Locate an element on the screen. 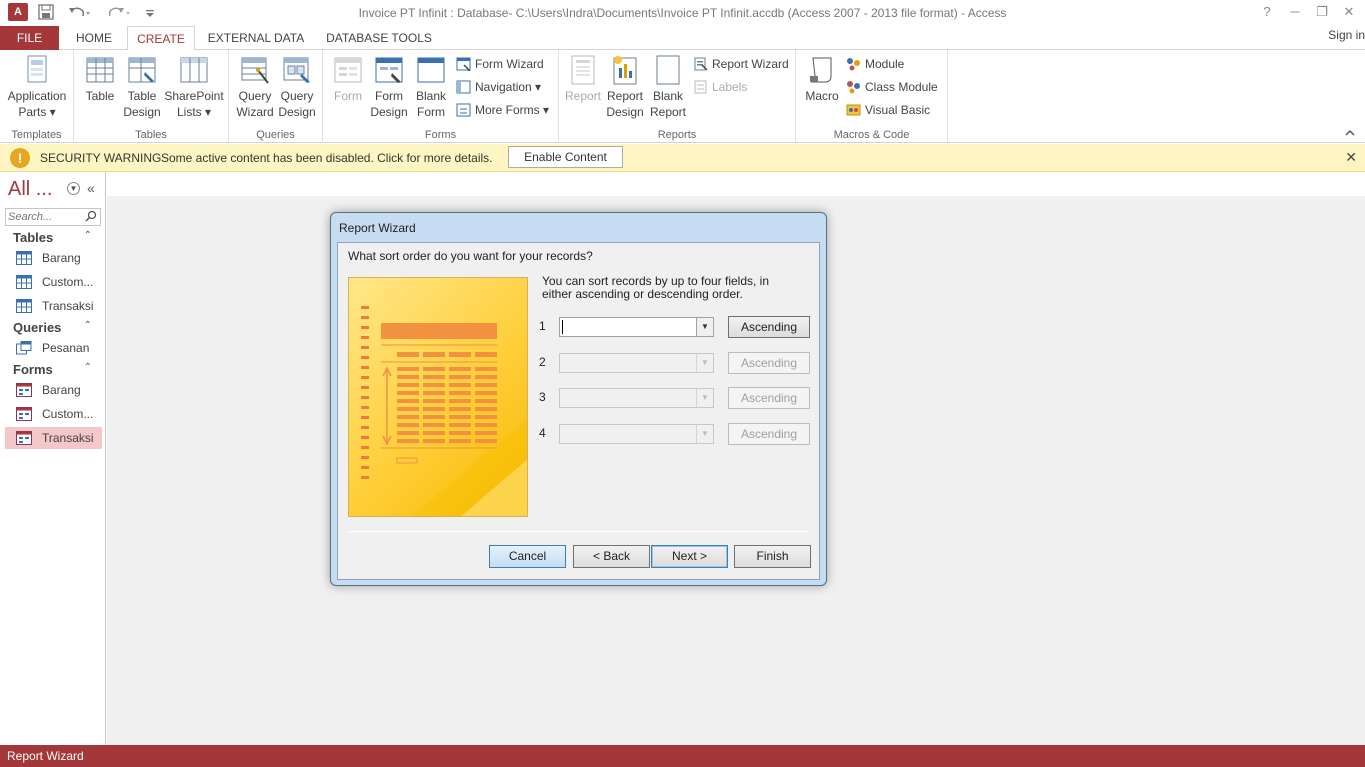  navigation-button: Navigation ▾ is located at coordinates (498, 87).